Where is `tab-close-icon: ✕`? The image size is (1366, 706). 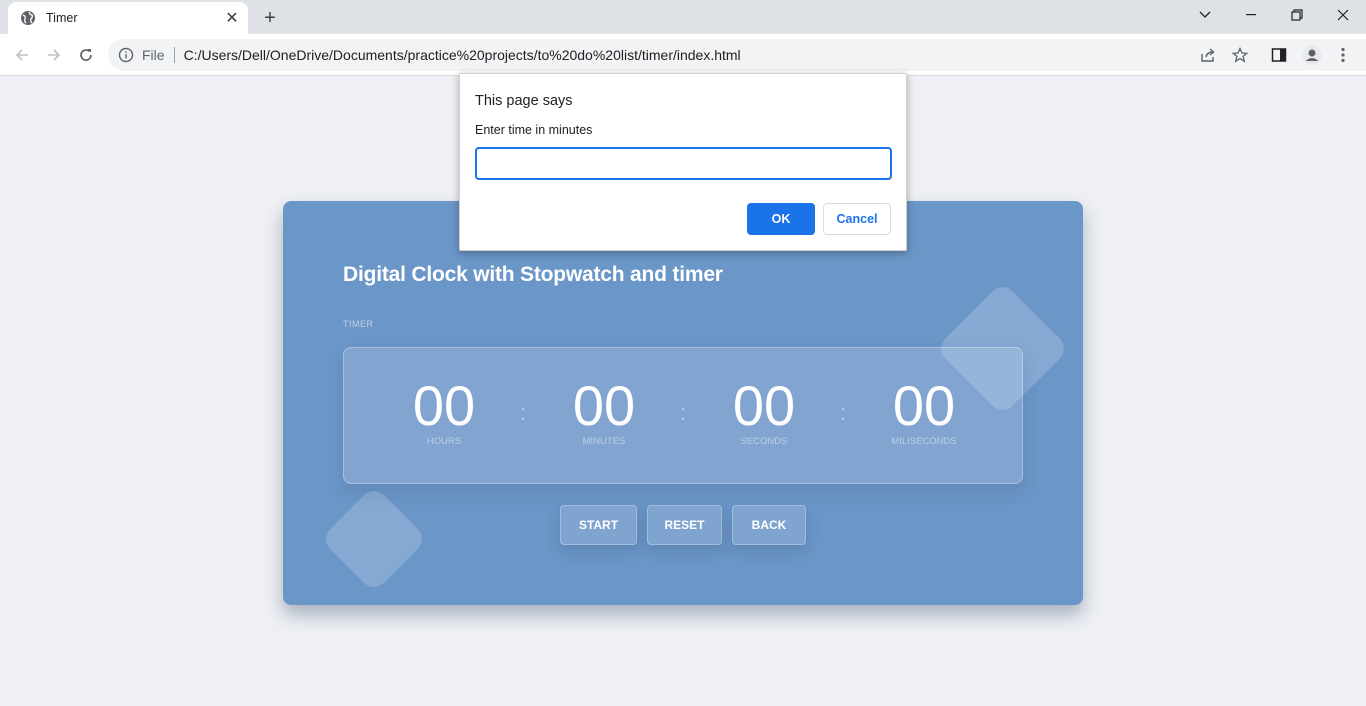 tab-close-icon: ✕ is located at coordinates (232, 18).